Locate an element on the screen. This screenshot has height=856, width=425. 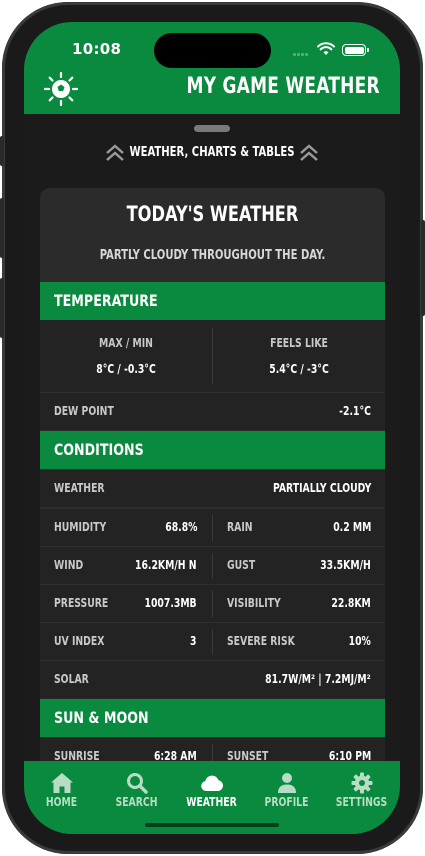
pressure-value: 1007.3MB is located at coordinates (170, 603).